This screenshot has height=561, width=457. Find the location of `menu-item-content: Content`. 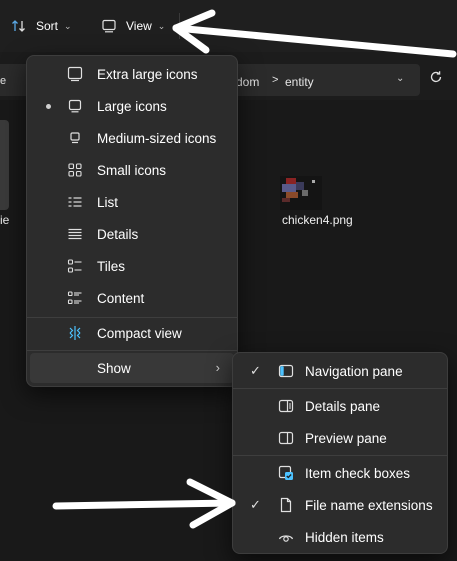

menu-item-content: Content is located at coordinates (132, 298).